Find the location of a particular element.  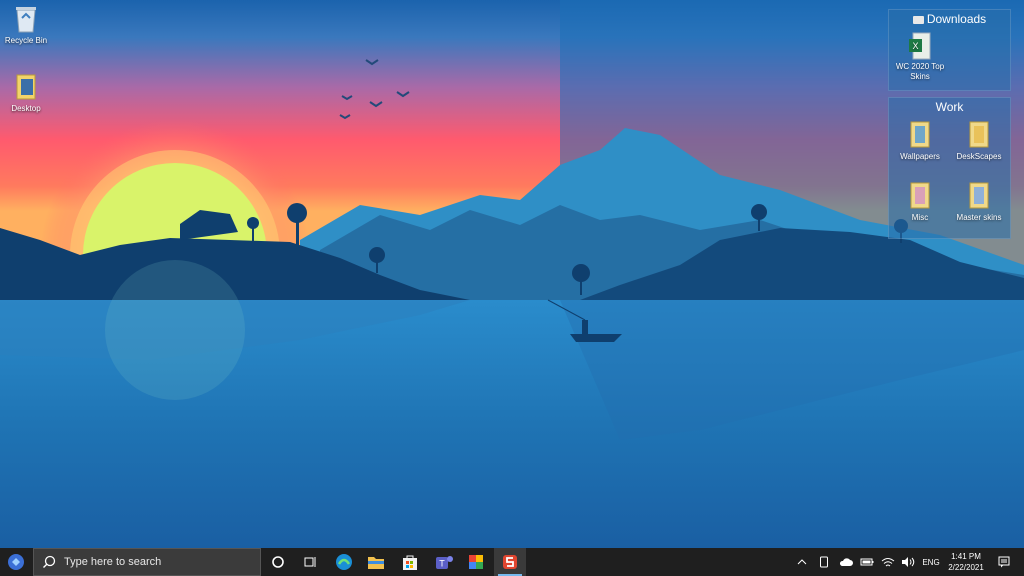

taskbar-app-edge is located at coordinates (344, 562).